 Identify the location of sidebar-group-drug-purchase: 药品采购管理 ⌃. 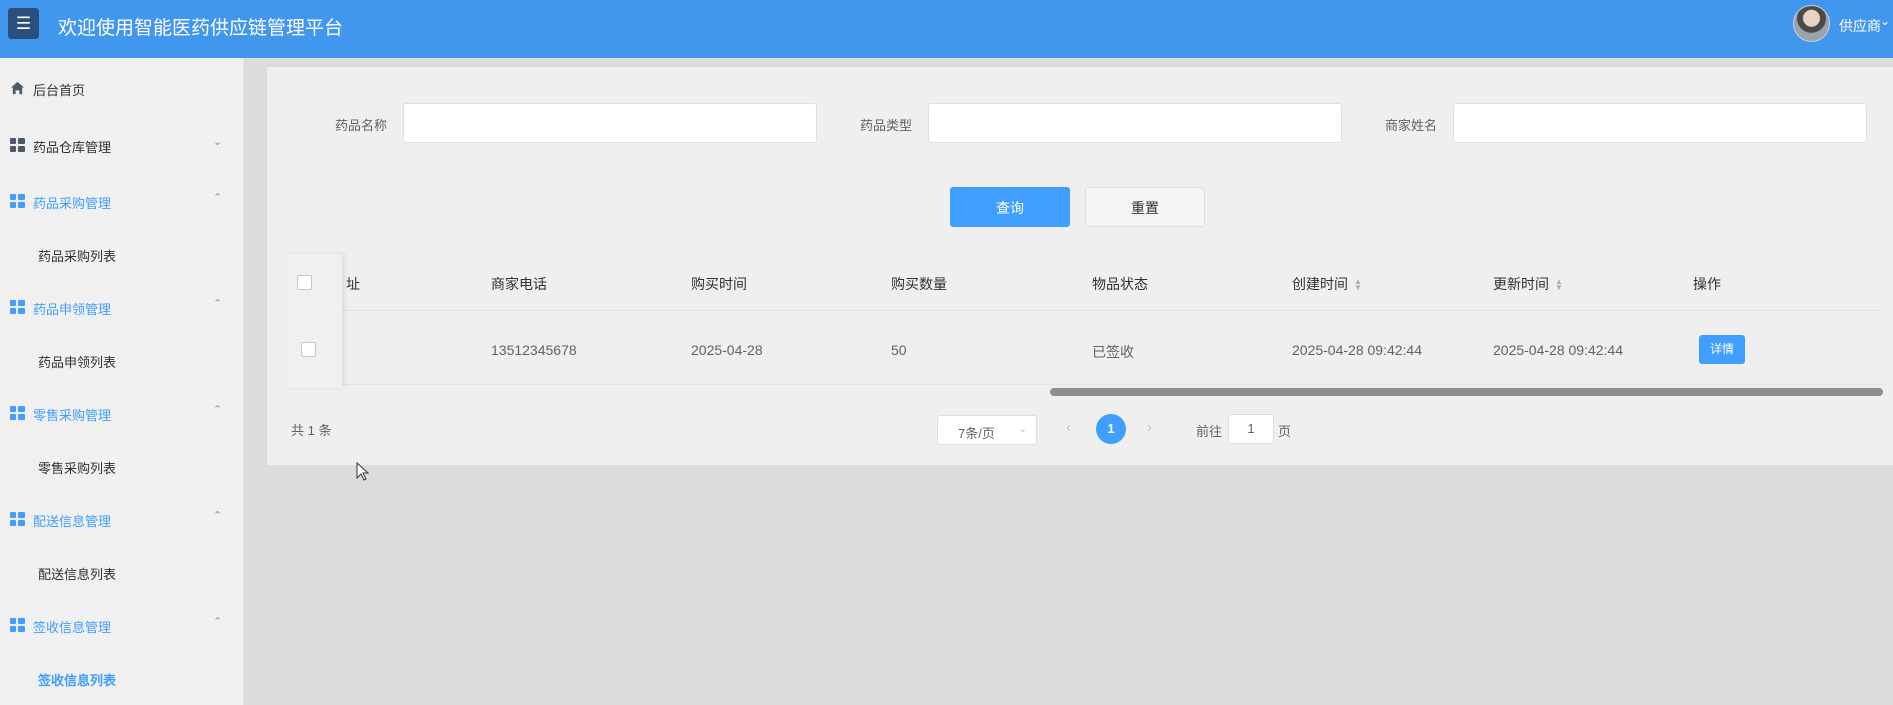
(122, 201).